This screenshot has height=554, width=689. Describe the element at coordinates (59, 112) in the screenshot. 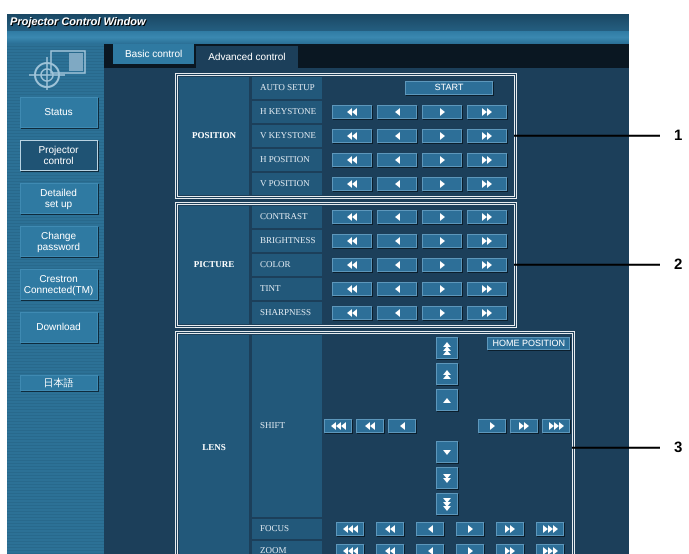

I see `nav-button: Status` at that location.